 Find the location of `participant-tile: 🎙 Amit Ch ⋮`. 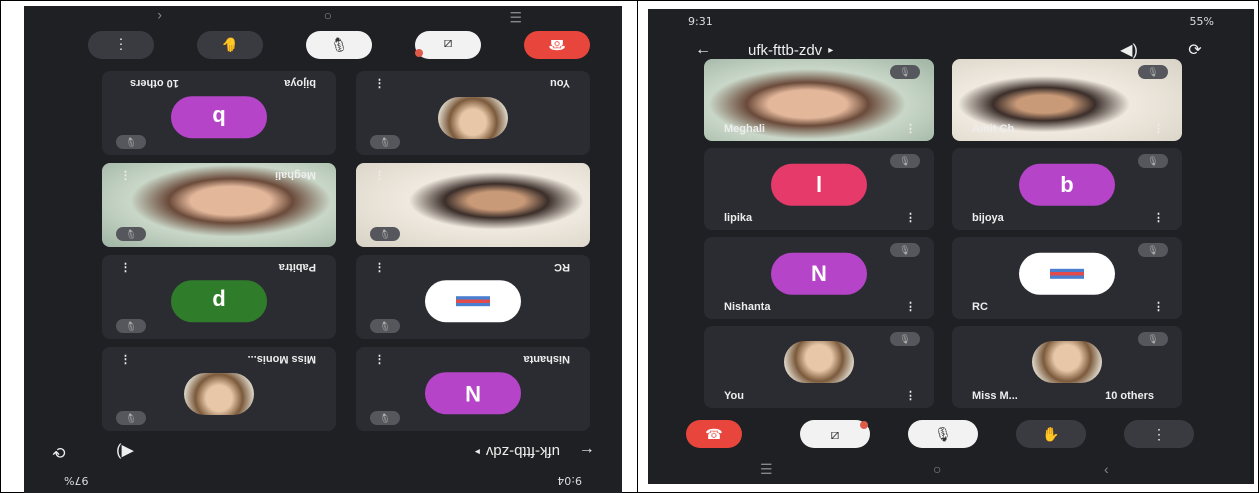

participant-tile: 🎙 Amit Ch ⋮ is located at coordinates (1067, 100).